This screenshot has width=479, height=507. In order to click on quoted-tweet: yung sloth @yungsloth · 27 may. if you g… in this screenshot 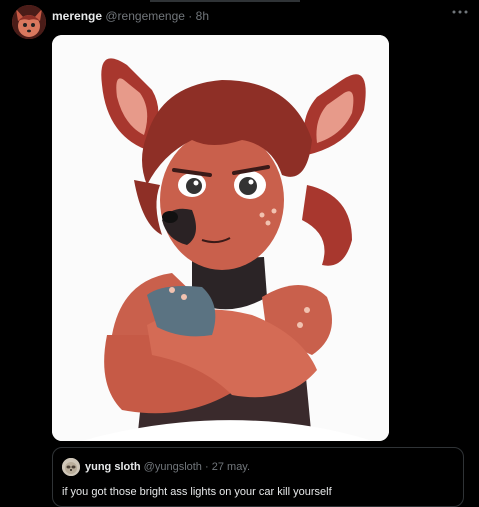, I will do `click(258, 477)`.